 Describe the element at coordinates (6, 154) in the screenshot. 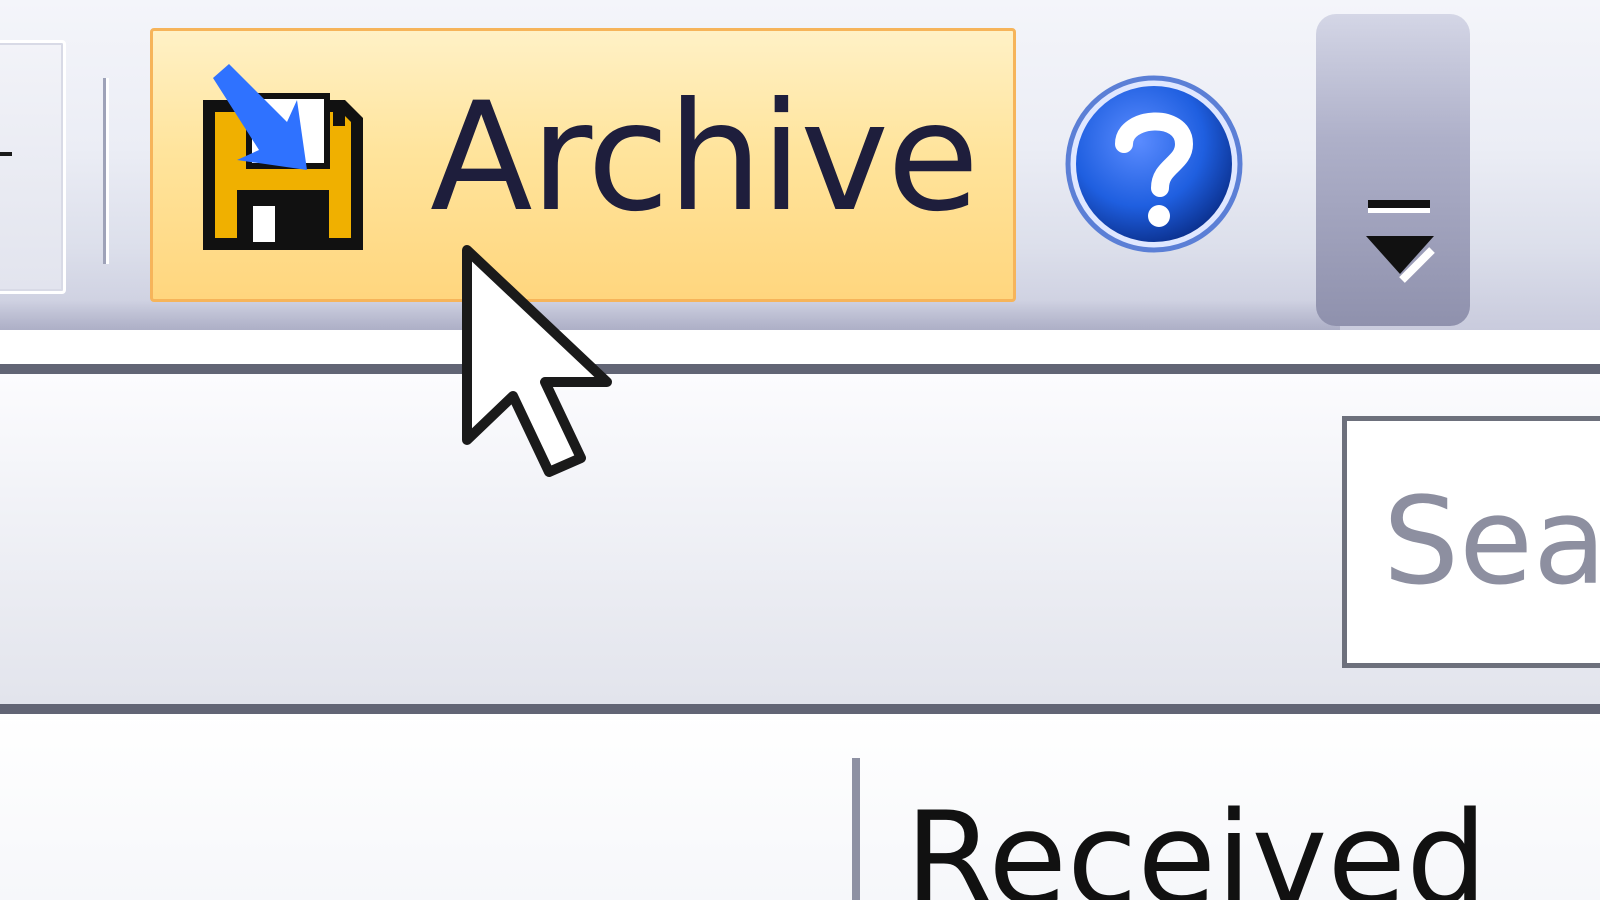

I see `dropdown-dash-icon` at that location.